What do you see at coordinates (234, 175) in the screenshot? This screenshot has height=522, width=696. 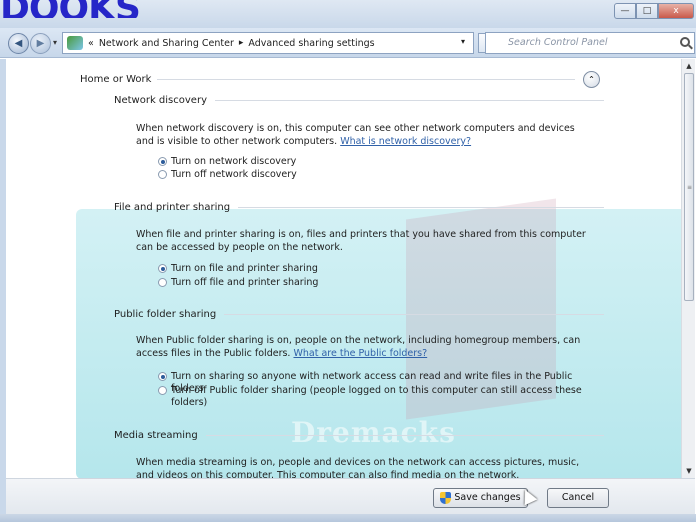 I see `option-label: Turn off network discovery` at bounding box center [234, 175].